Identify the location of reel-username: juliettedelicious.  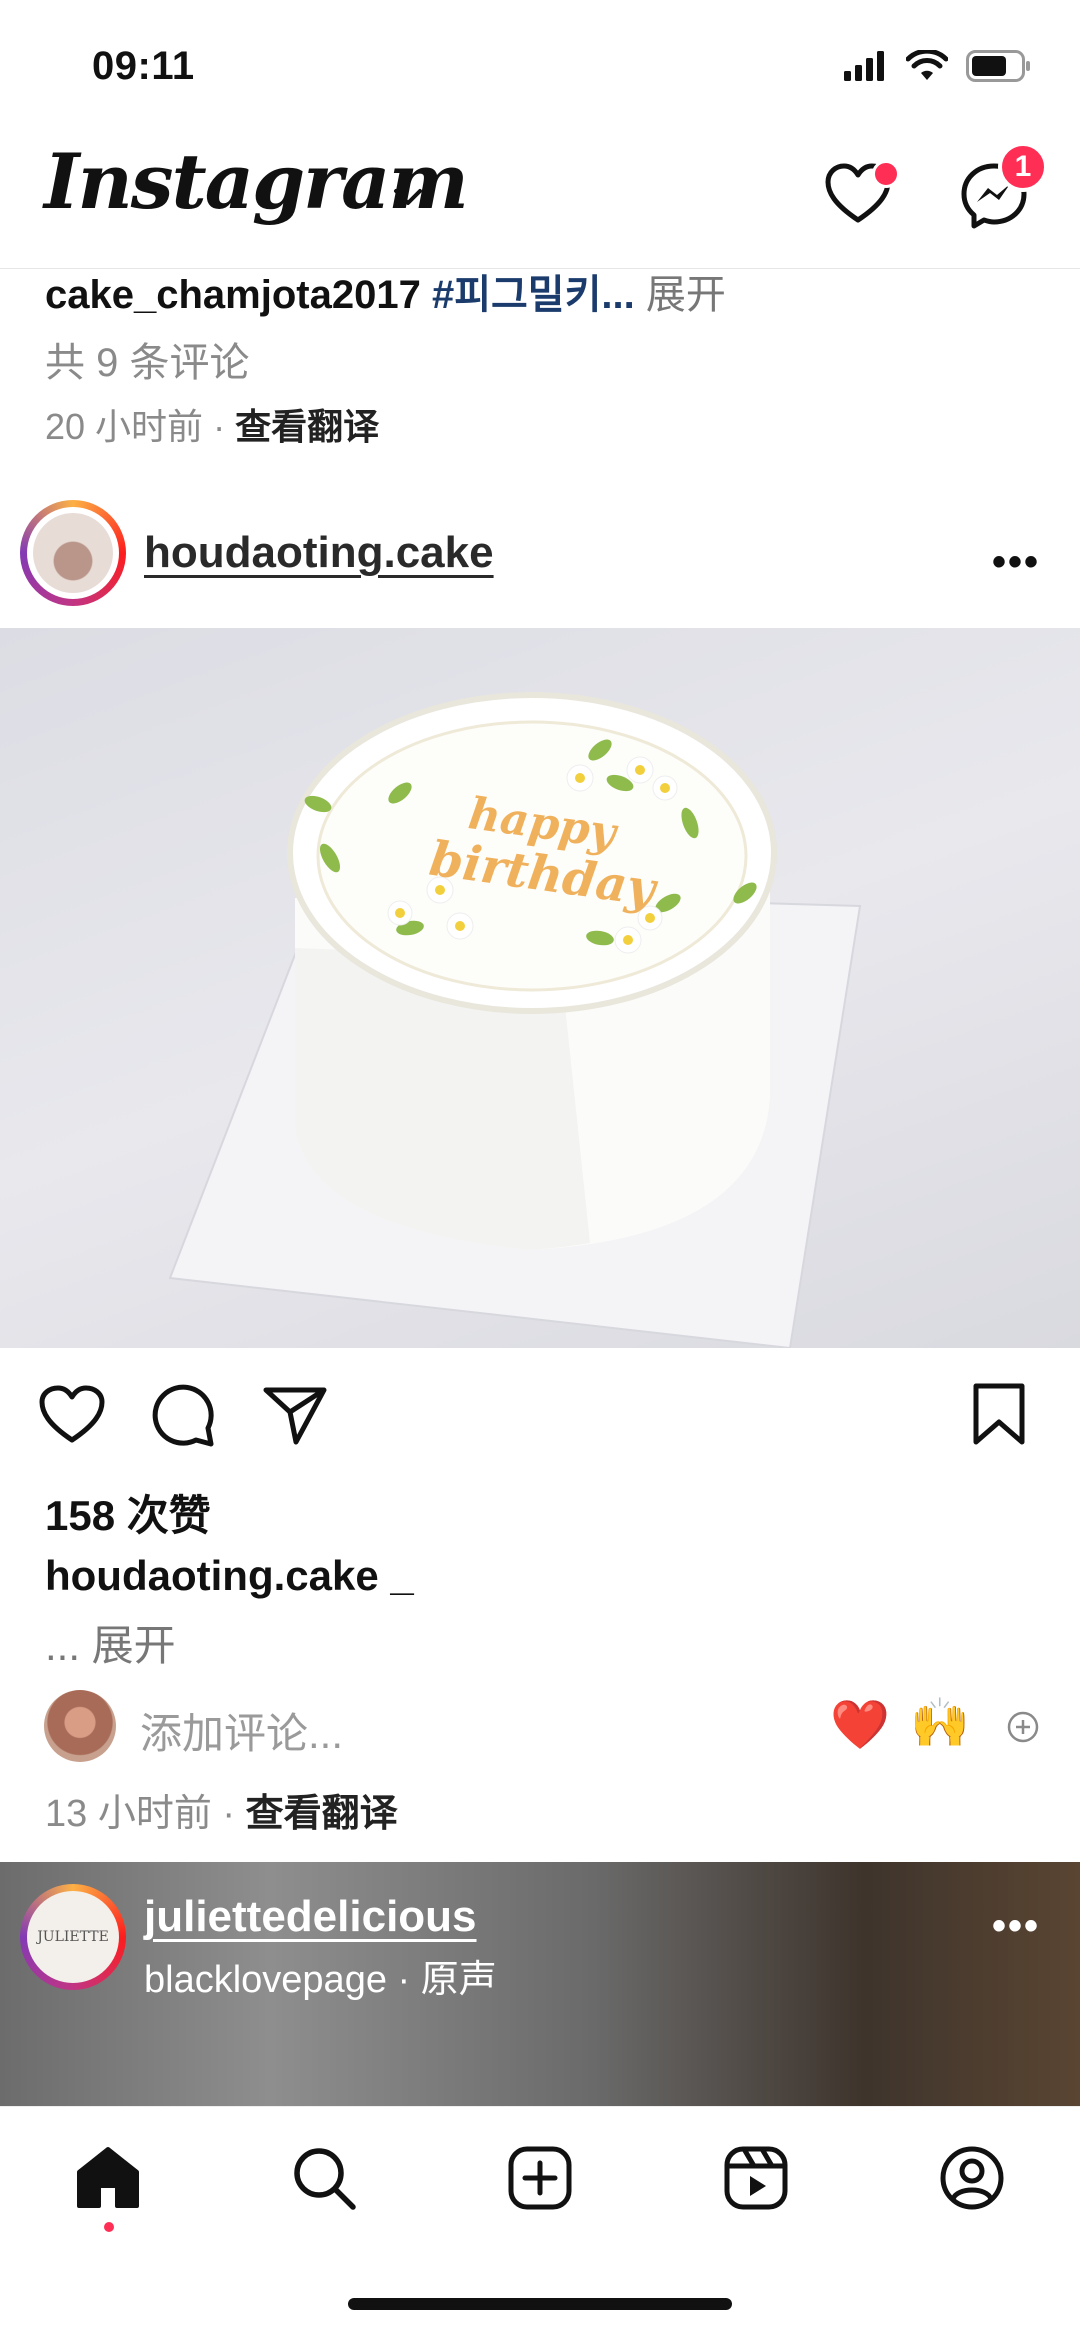
(310, 1917).